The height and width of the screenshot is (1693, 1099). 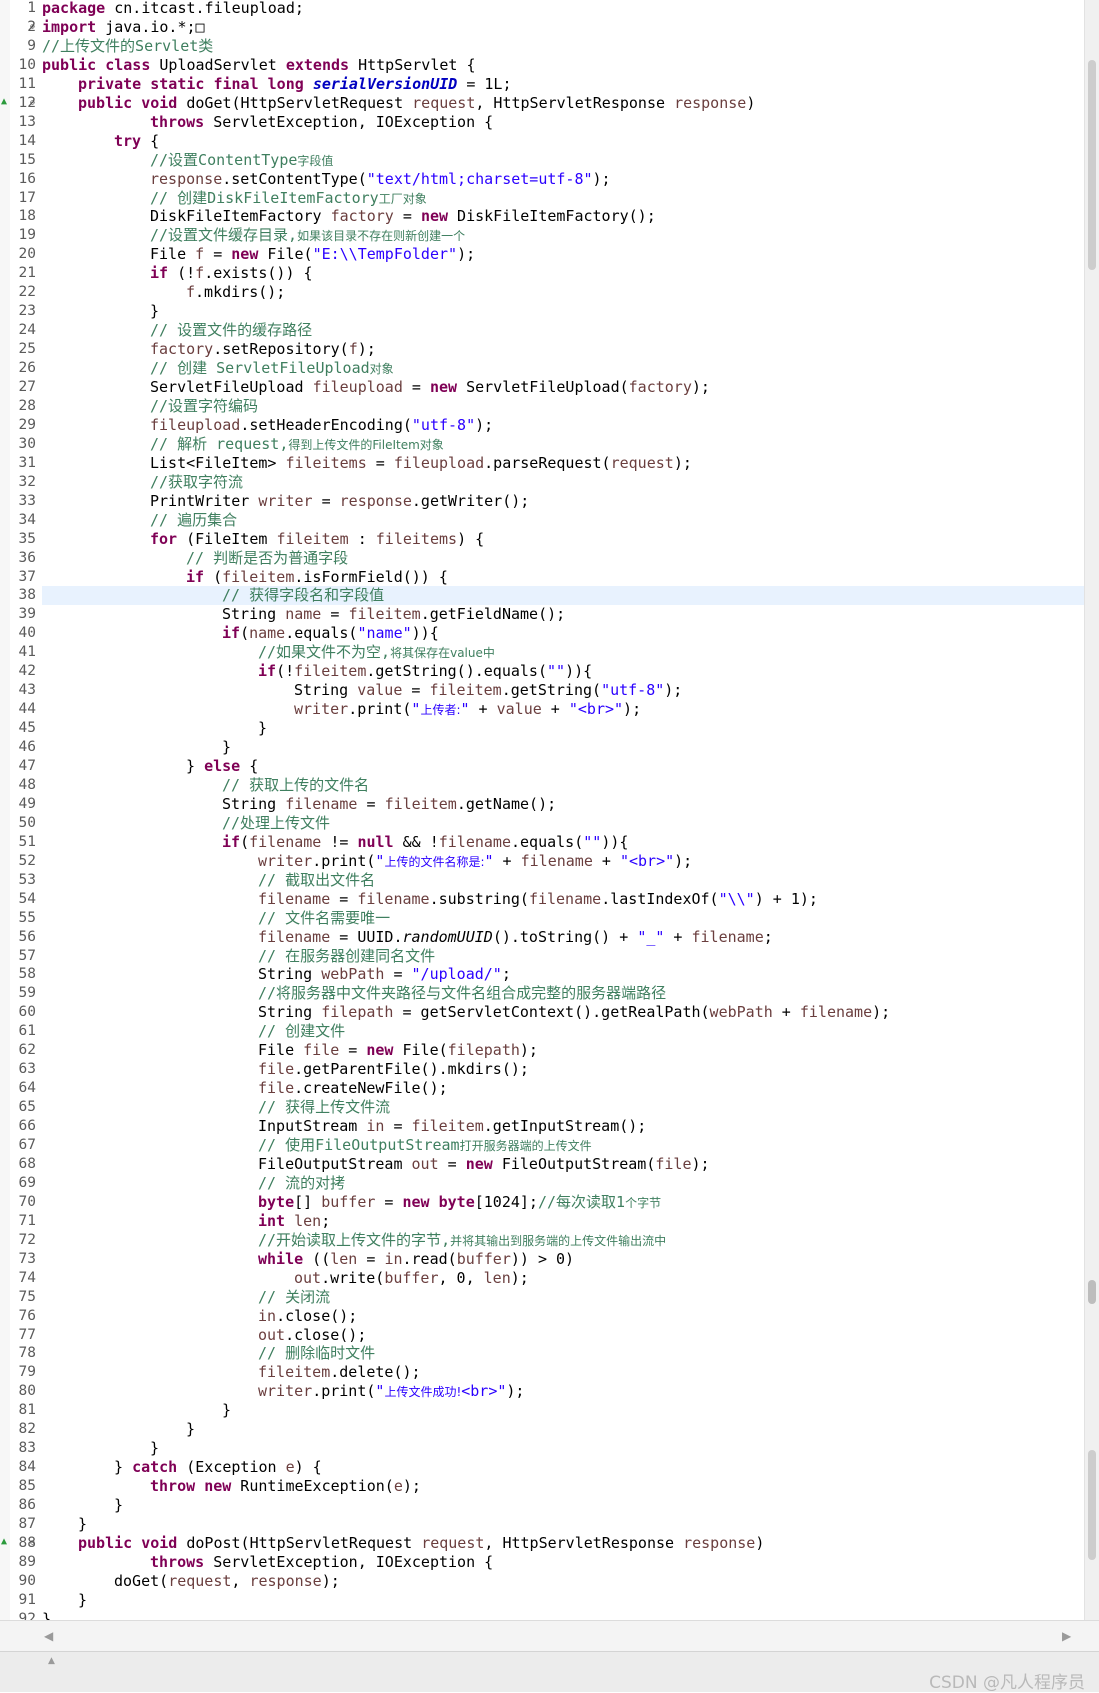 I want to click on line-number: 10, so click(x=27, y=64).